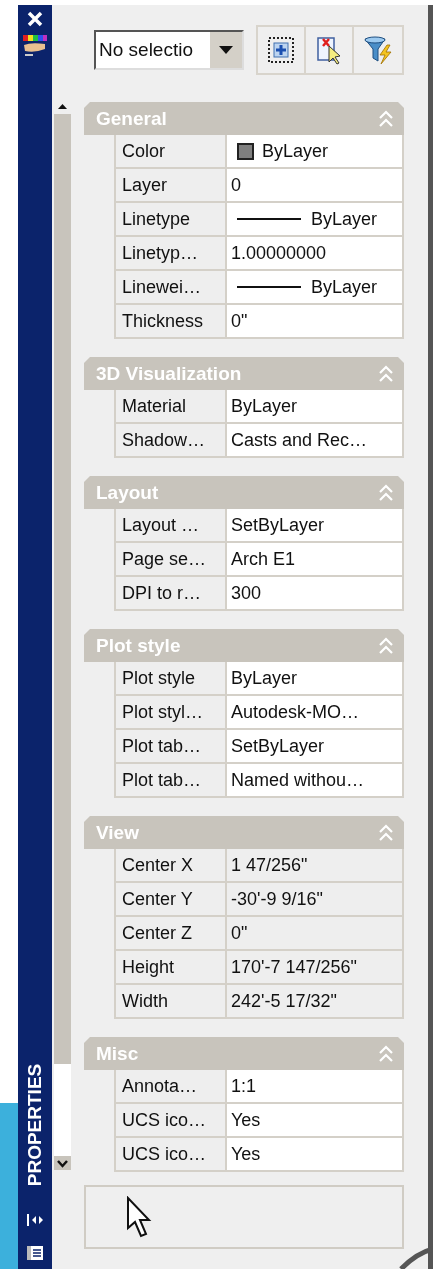 The height and width of the screenshot is (1269, 433). What do you see at coordinates (281, 50) in the screenshot?
I see `dotted-frame-plus-icon` at bounding box center [281, 50].